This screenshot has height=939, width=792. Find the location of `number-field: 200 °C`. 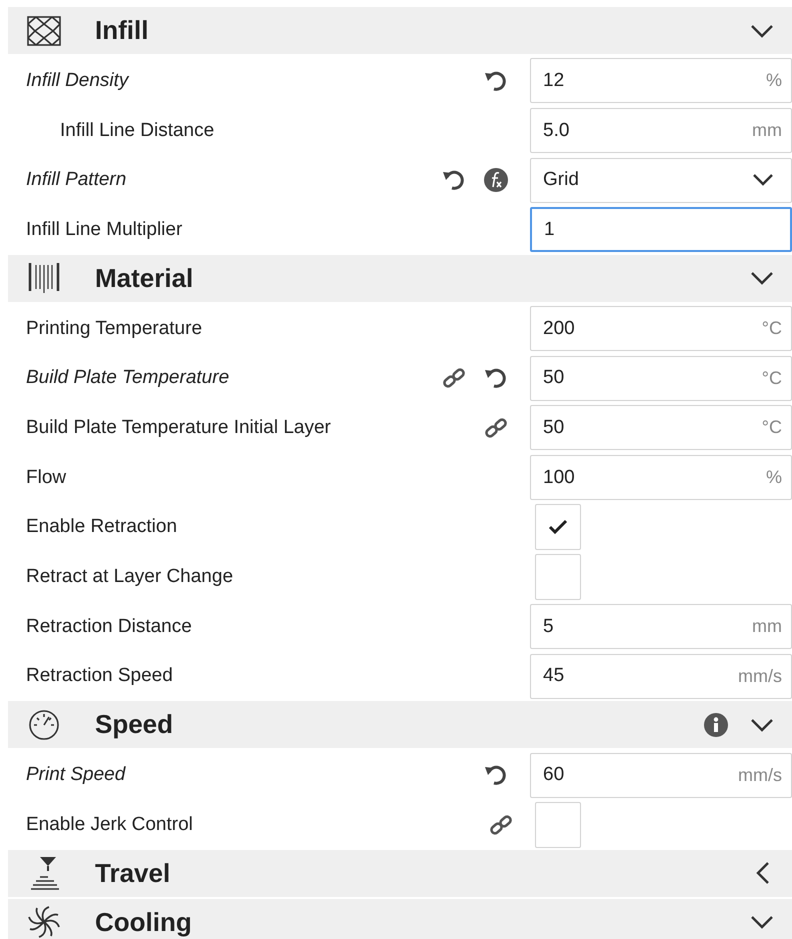

number-field: 200 °C is located at coordinates (661, 329).